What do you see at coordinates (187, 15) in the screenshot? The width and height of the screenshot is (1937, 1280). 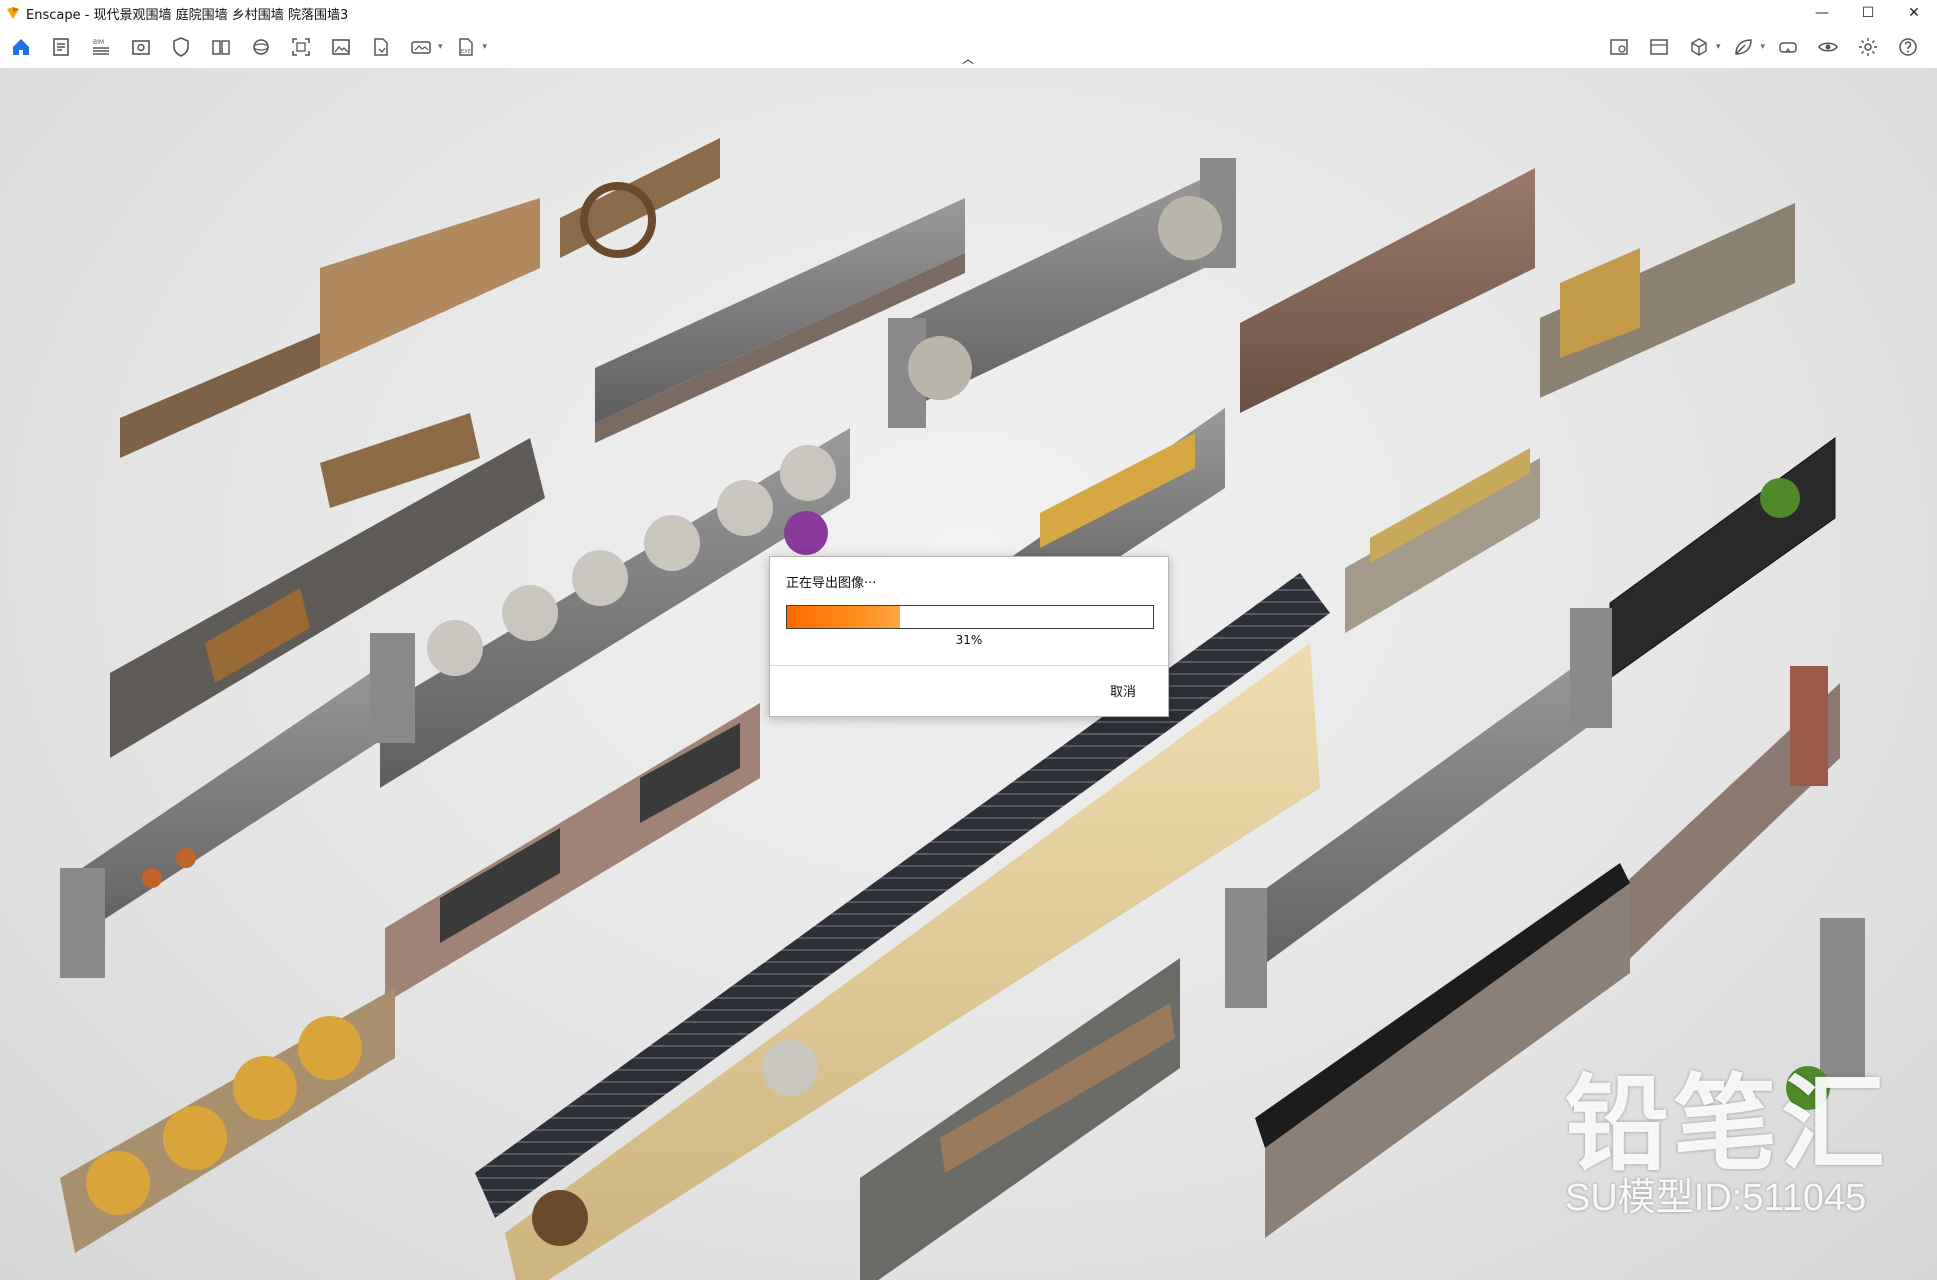 I see `window-title: Enscape - 现代景观围墙 庭院围墙 乡村围墙 院落围墙3` at bounding box center [187, 15].